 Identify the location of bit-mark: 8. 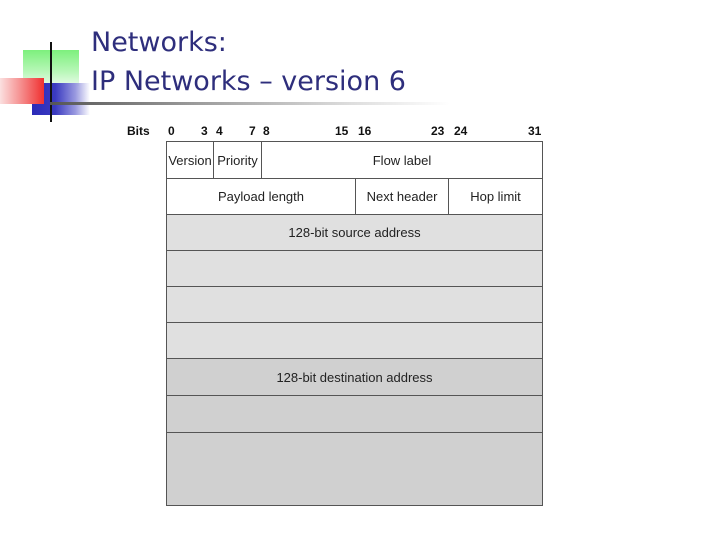
(266, 131).